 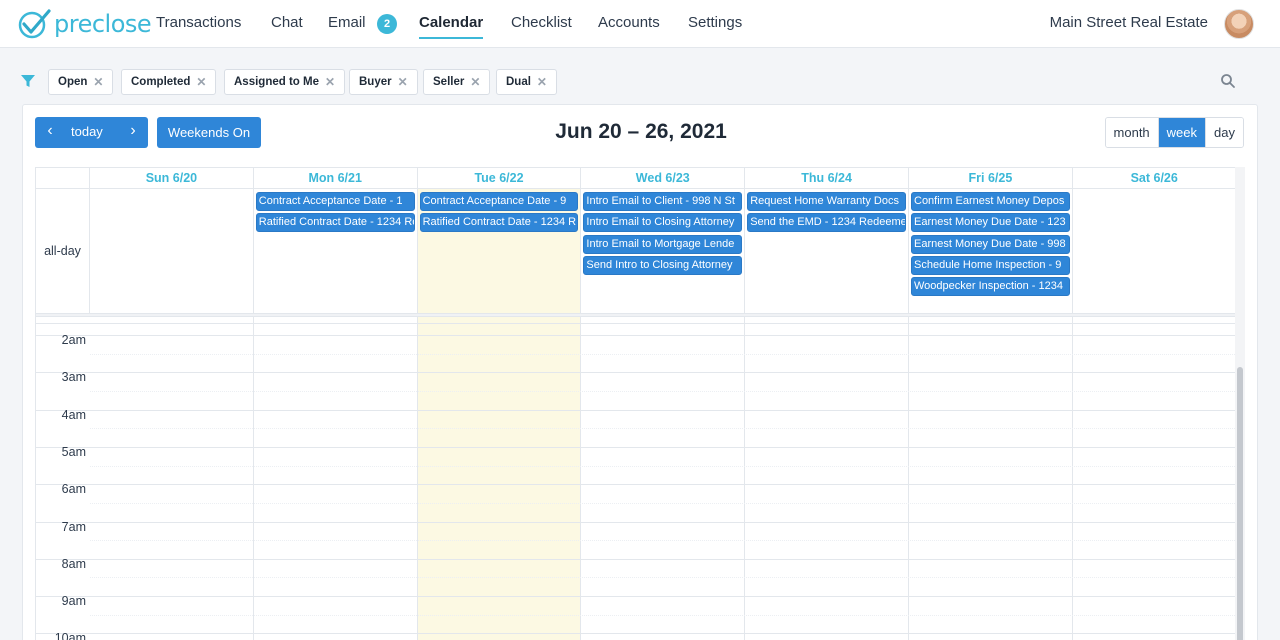 I want to click on chip-label: Open, so click(x=73, y=82).